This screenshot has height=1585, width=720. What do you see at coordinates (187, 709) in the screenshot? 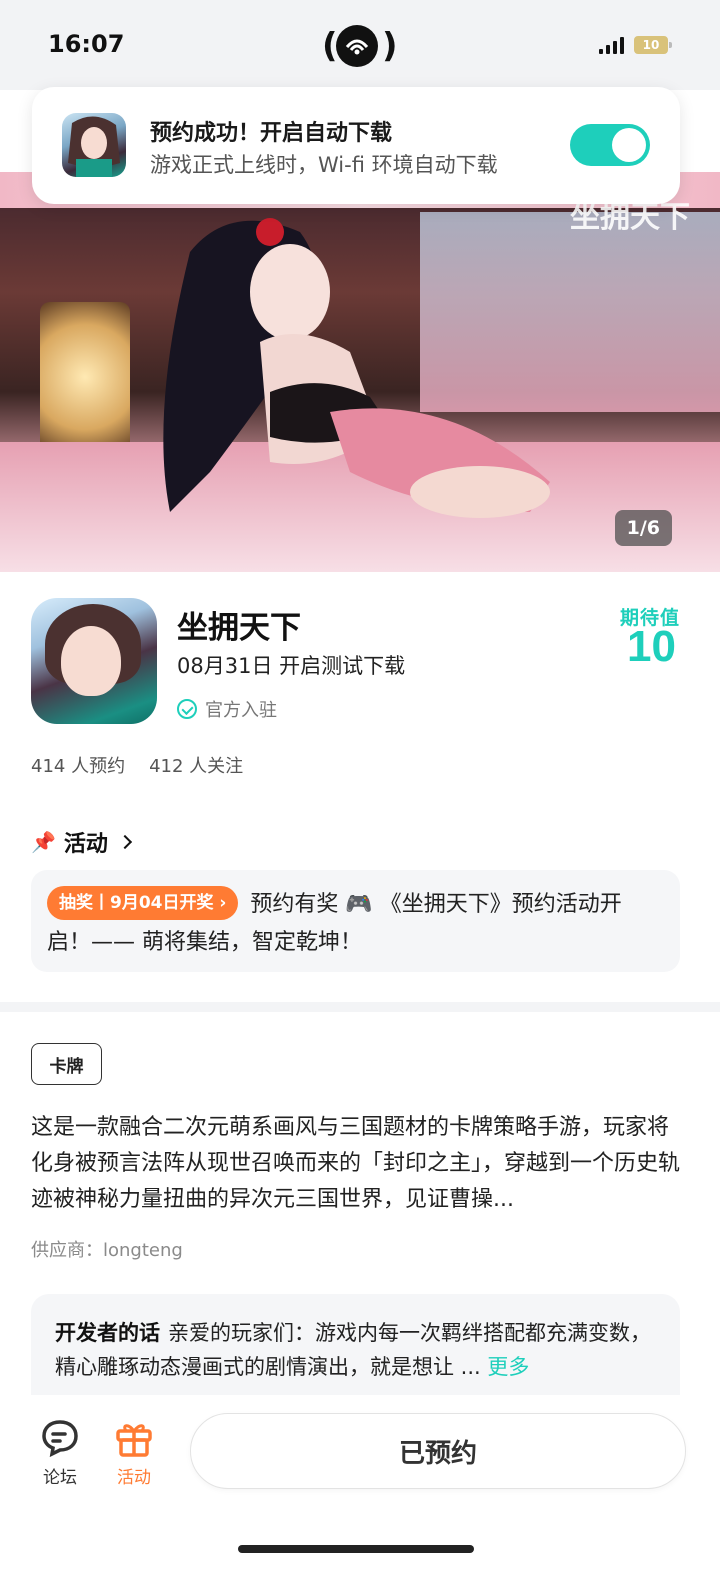
I see `verified-check-icon` at bounding box center [187, 709].